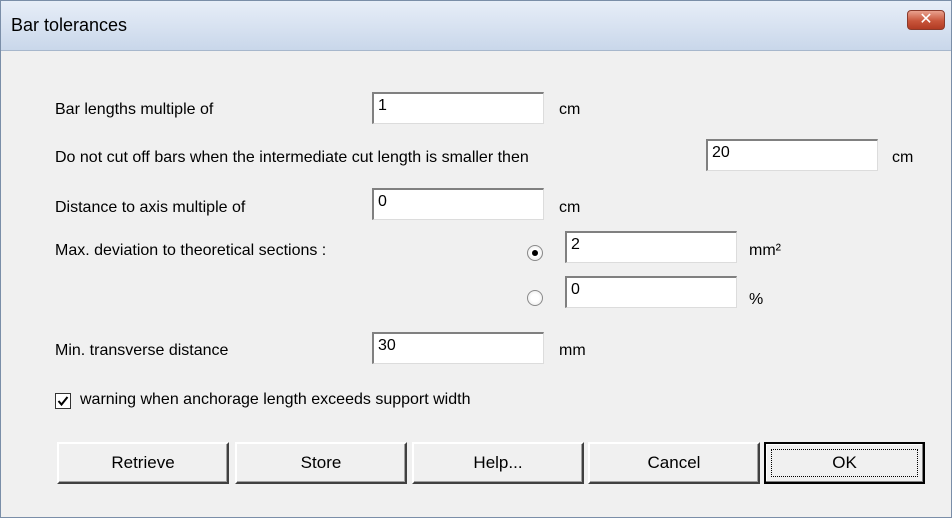 This screenshot has height=518, width=952. I want to click on radio-selected-dot, so click(535, 253).